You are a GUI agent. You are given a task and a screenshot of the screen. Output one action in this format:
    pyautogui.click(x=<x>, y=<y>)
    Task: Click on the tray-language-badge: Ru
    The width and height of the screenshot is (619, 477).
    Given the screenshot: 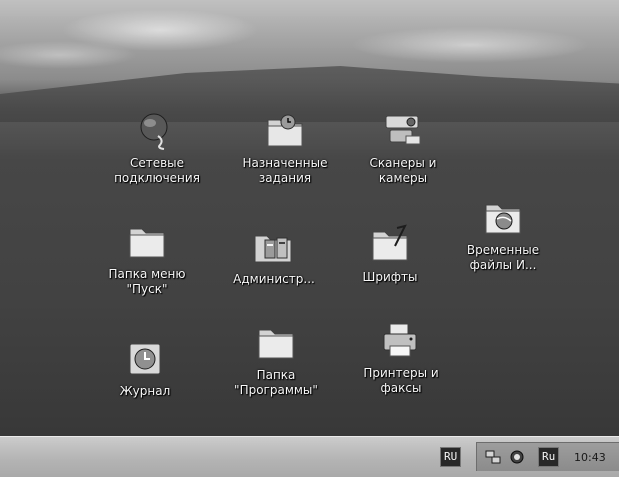 What is the action you would take?
    pyautogui.click(x=549, y=457)
    